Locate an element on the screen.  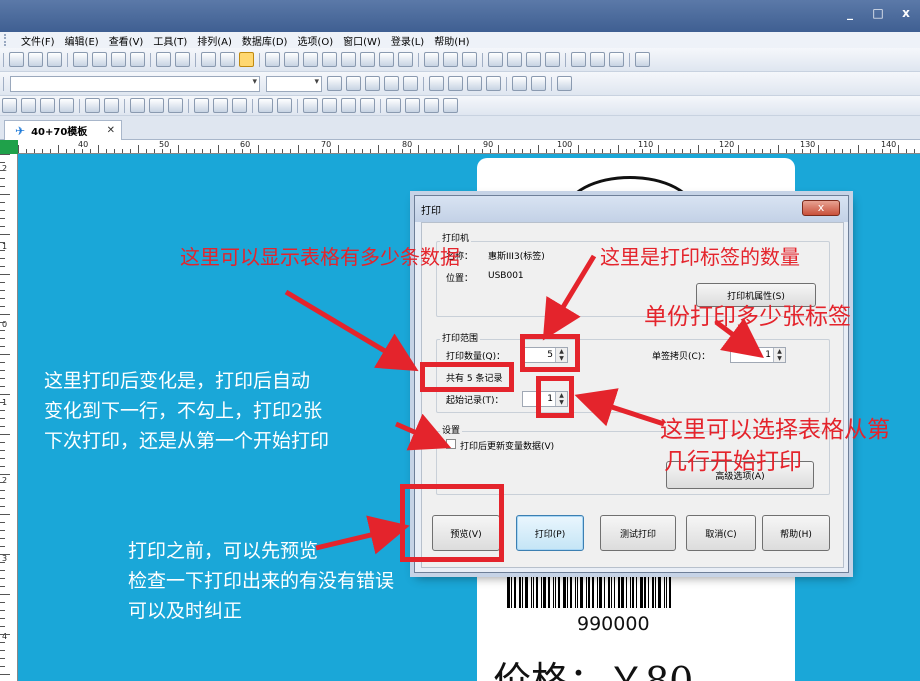
settings-section-label: 设置 is located at coordinates (451, 429).